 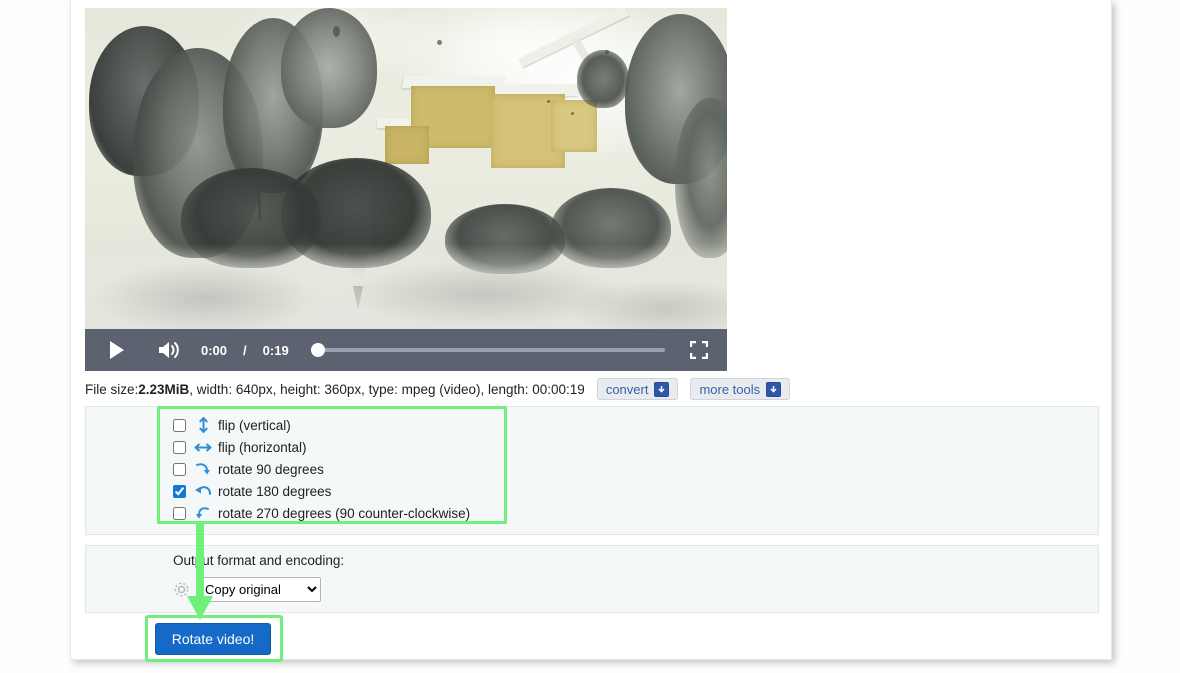 What do you see at coordinates (254, 425) in the screenshot?
I see `option-label: flip (vertical)` at bounding box center [254, 425].